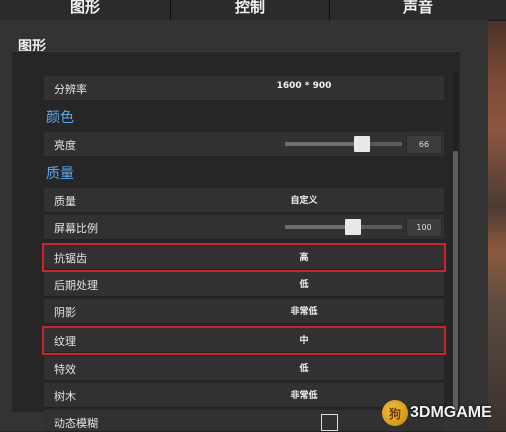  Describe the element at coordinates (304, 339) in the screenshot. I see `textures-value: 中` at that location.